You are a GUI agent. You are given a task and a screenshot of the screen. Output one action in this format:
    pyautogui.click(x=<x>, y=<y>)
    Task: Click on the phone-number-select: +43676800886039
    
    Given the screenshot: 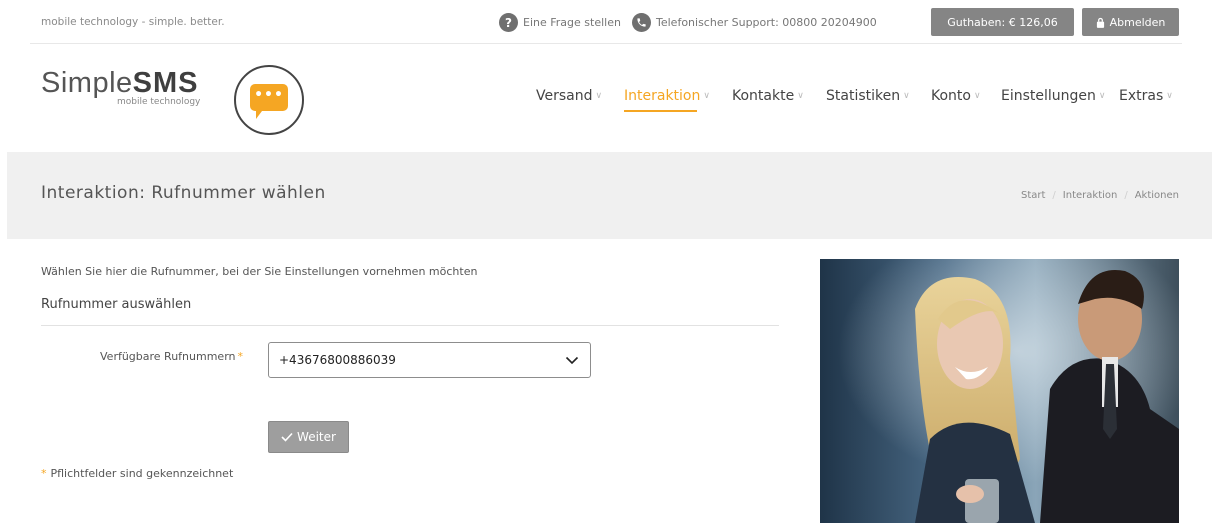 What is the action you would take?
    pyautogui.click(x=429, y=360)
    